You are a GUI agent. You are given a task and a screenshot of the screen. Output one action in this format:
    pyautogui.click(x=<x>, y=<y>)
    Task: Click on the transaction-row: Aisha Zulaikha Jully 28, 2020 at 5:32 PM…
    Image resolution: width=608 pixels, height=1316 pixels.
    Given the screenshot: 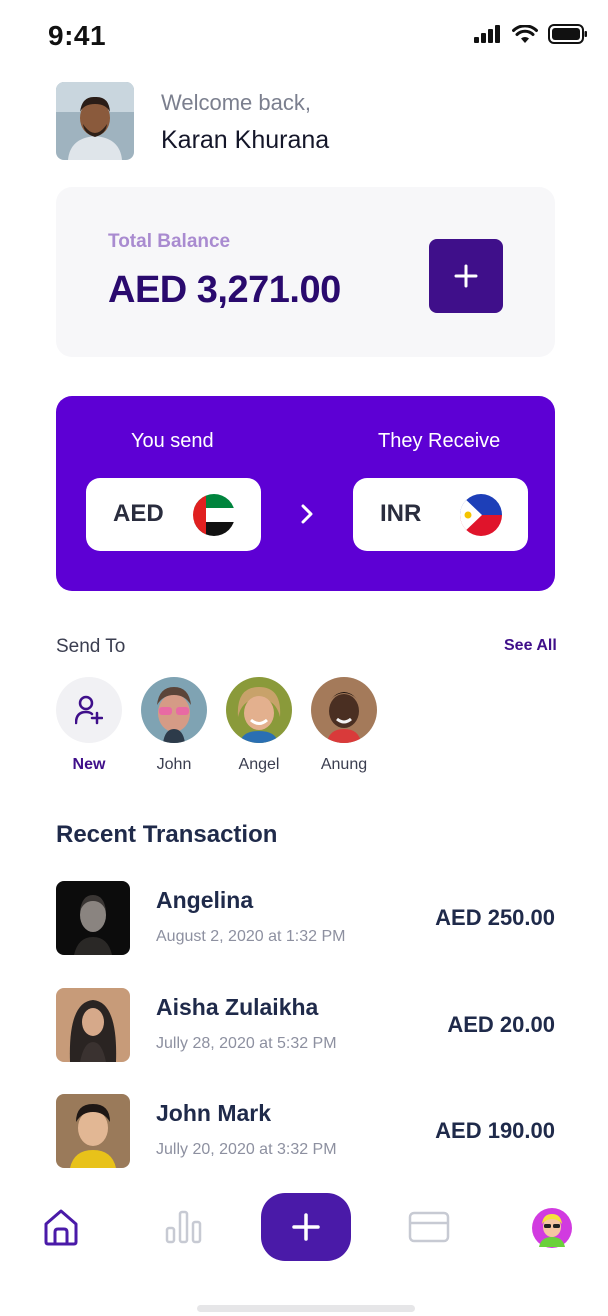 What is the action you would take?
    pyautogui.click(x=305, y=1025)
    